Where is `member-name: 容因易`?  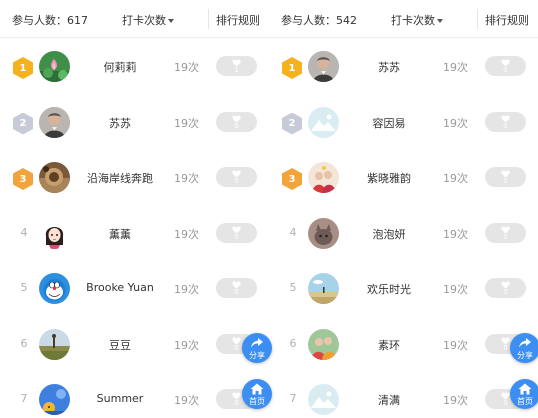 member-name: 容因易 is located at coordinates (389, 123).